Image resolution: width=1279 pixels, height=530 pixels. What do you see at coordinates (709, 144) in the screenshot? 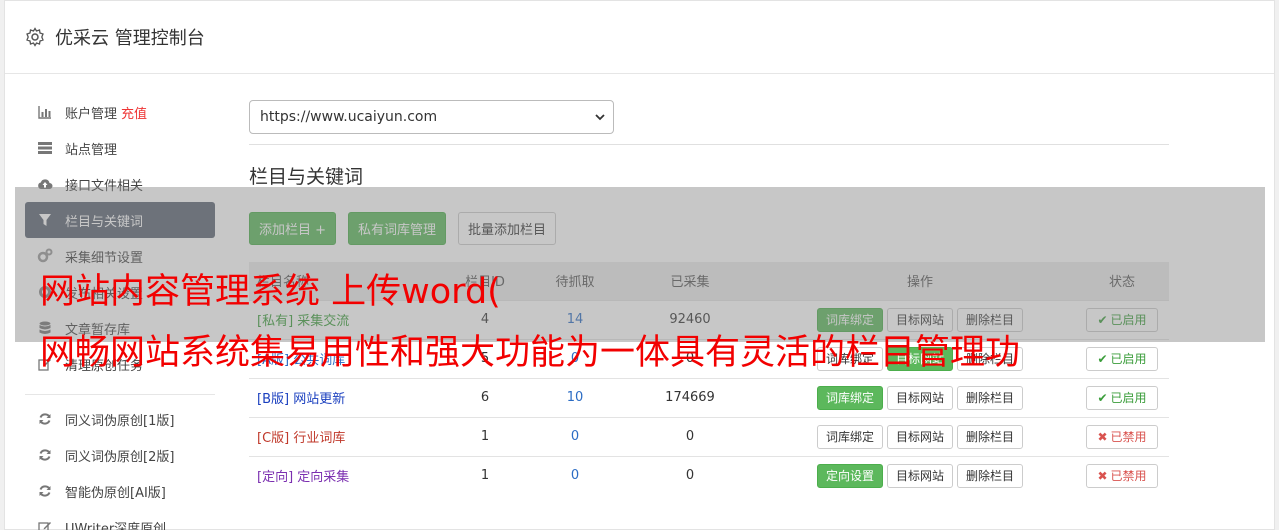
I see `divider` at bounding box center [709, 144].